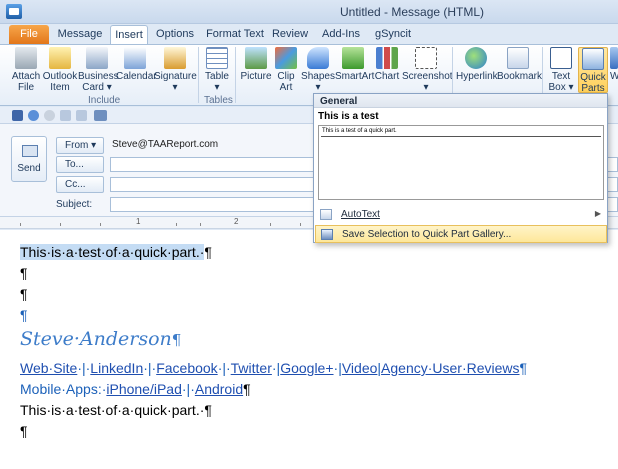 This screenshot has height=469, width=618. Describe the element at coordinates (327, 234) in the screenshot. I see `save-gallery-icon` at that location.